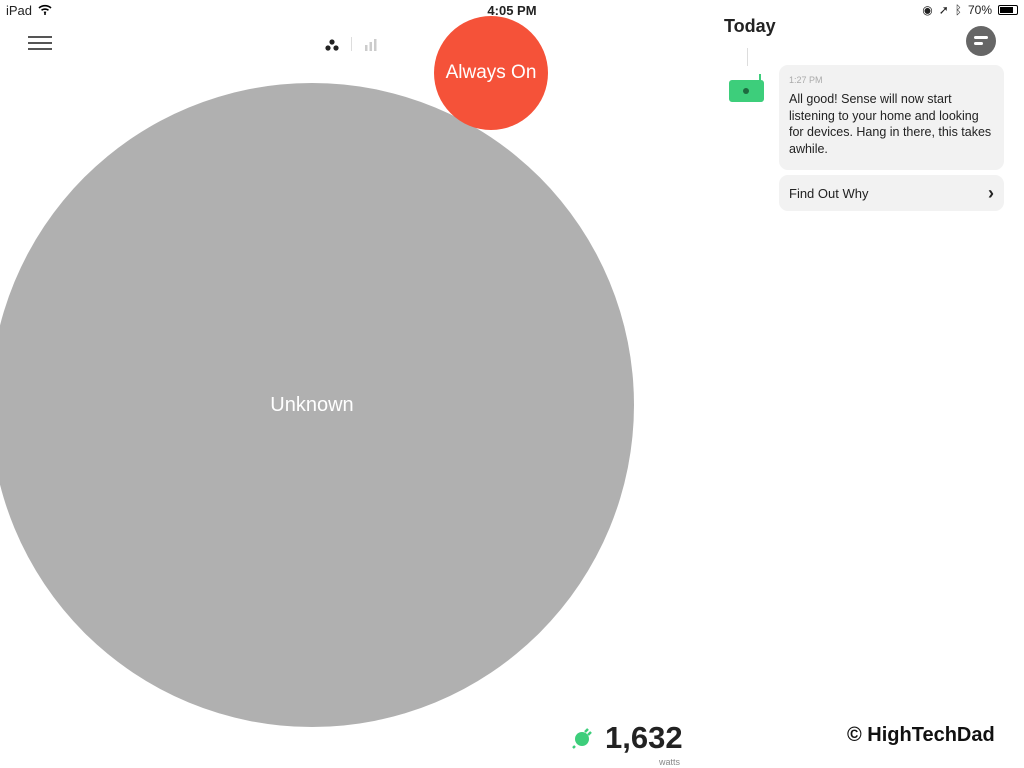  Describe the element at coordinates (747, 57) in the screenshot. I see `timeline-line` at that location.